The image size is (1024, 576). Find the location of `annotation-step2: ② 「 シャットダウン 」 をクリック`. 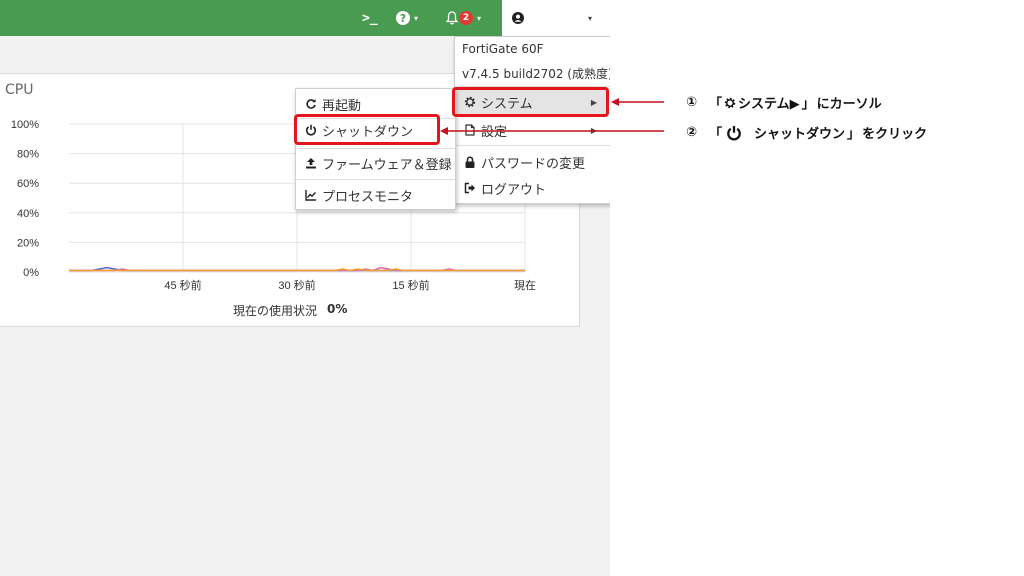

annotation-step2: ② 「 シャットダウン 」 をクリック is located at coordinates (806, 132).